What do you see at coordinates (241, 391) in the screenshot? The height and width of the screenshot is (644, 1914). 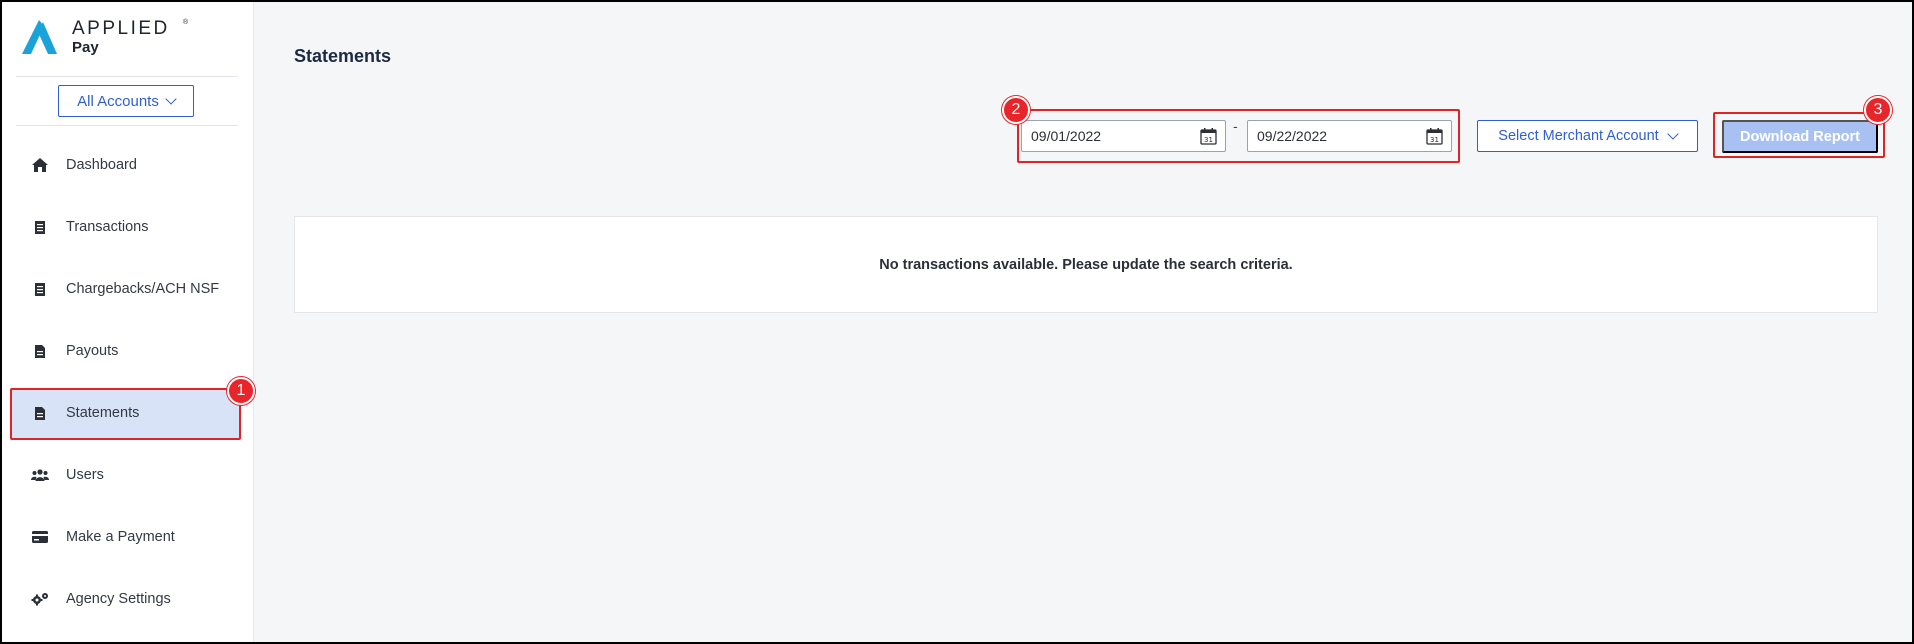 I see `annotation-badge-1: 1` at bounding box center [241, 391].